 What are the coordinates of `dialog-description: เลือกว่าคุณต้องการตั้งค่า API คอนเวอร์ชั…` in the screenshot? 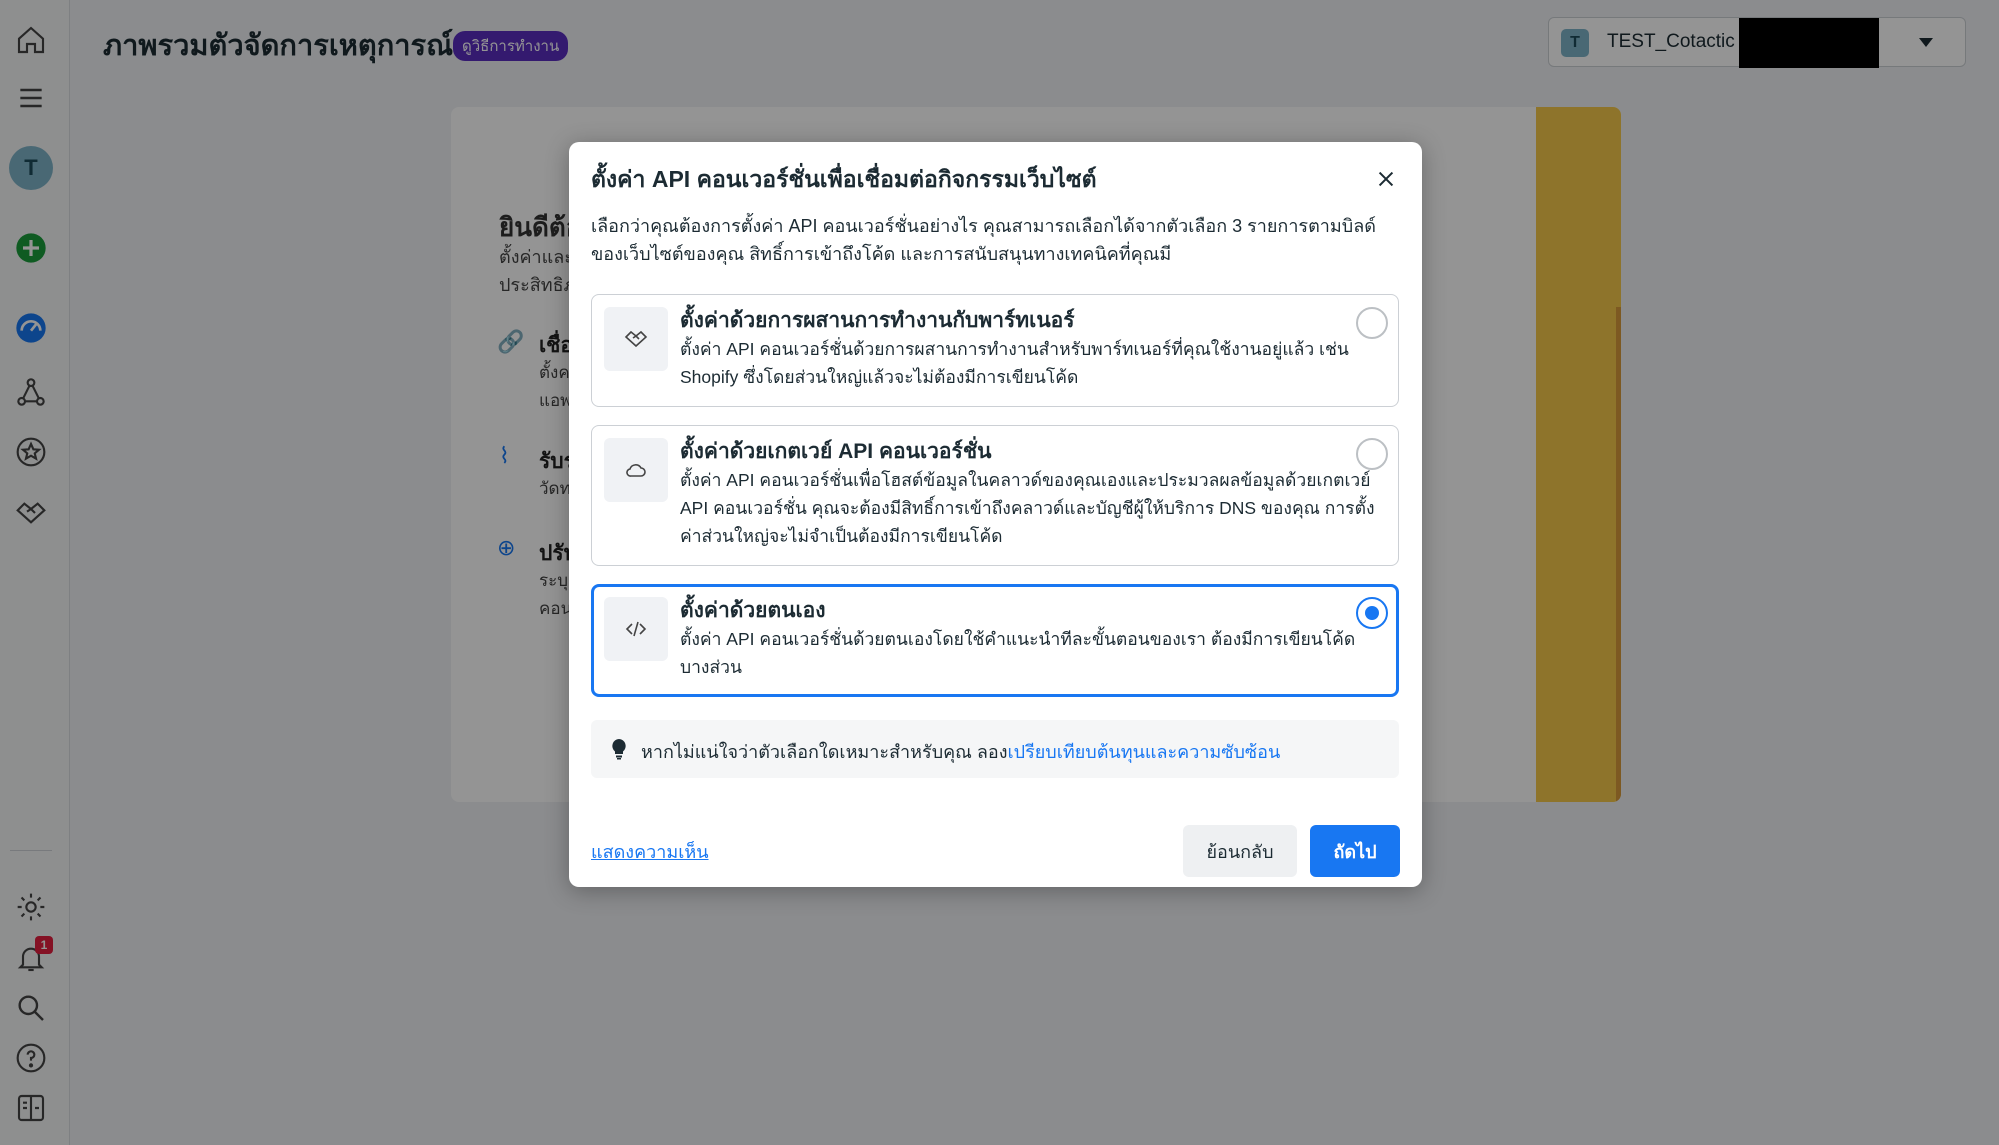 It's located at (983, 240).